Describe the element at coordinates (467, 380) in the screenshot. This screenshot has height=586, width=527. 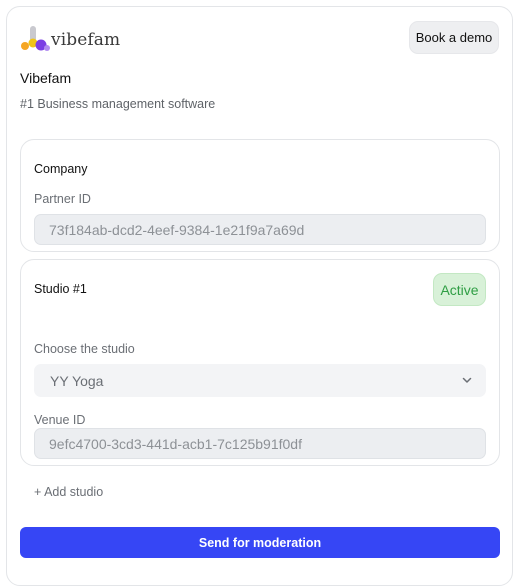
I see `chevron-down-icon` at that location.